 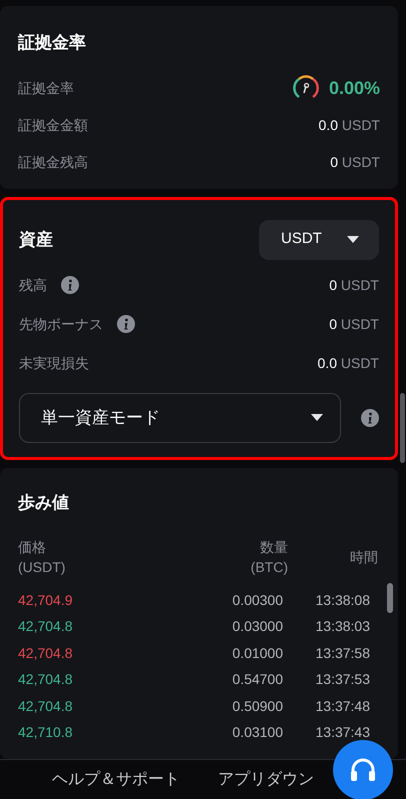 What do you see at coordinates (342, 626) in the screenshot?
I see `time-cell-text: 13:38:03` at bounding box center [342, 626].